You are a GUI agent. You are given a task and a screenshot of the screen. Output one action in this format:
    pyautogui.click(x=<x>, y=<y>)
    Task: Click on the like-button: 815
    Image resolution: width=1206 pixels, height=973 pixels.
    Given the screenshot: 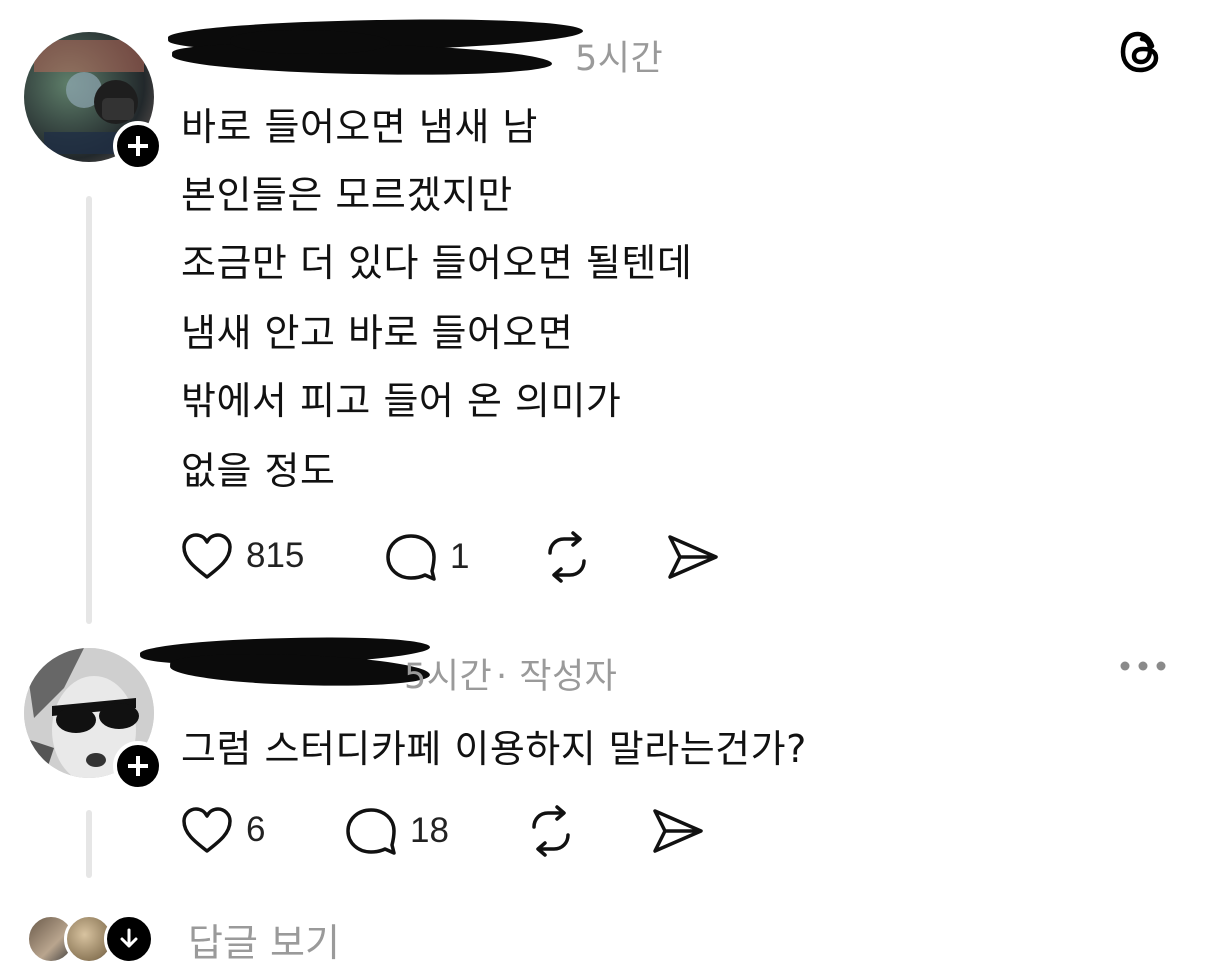 What is the action you would take?
    pyautogui.click(x=242, y=556)
    